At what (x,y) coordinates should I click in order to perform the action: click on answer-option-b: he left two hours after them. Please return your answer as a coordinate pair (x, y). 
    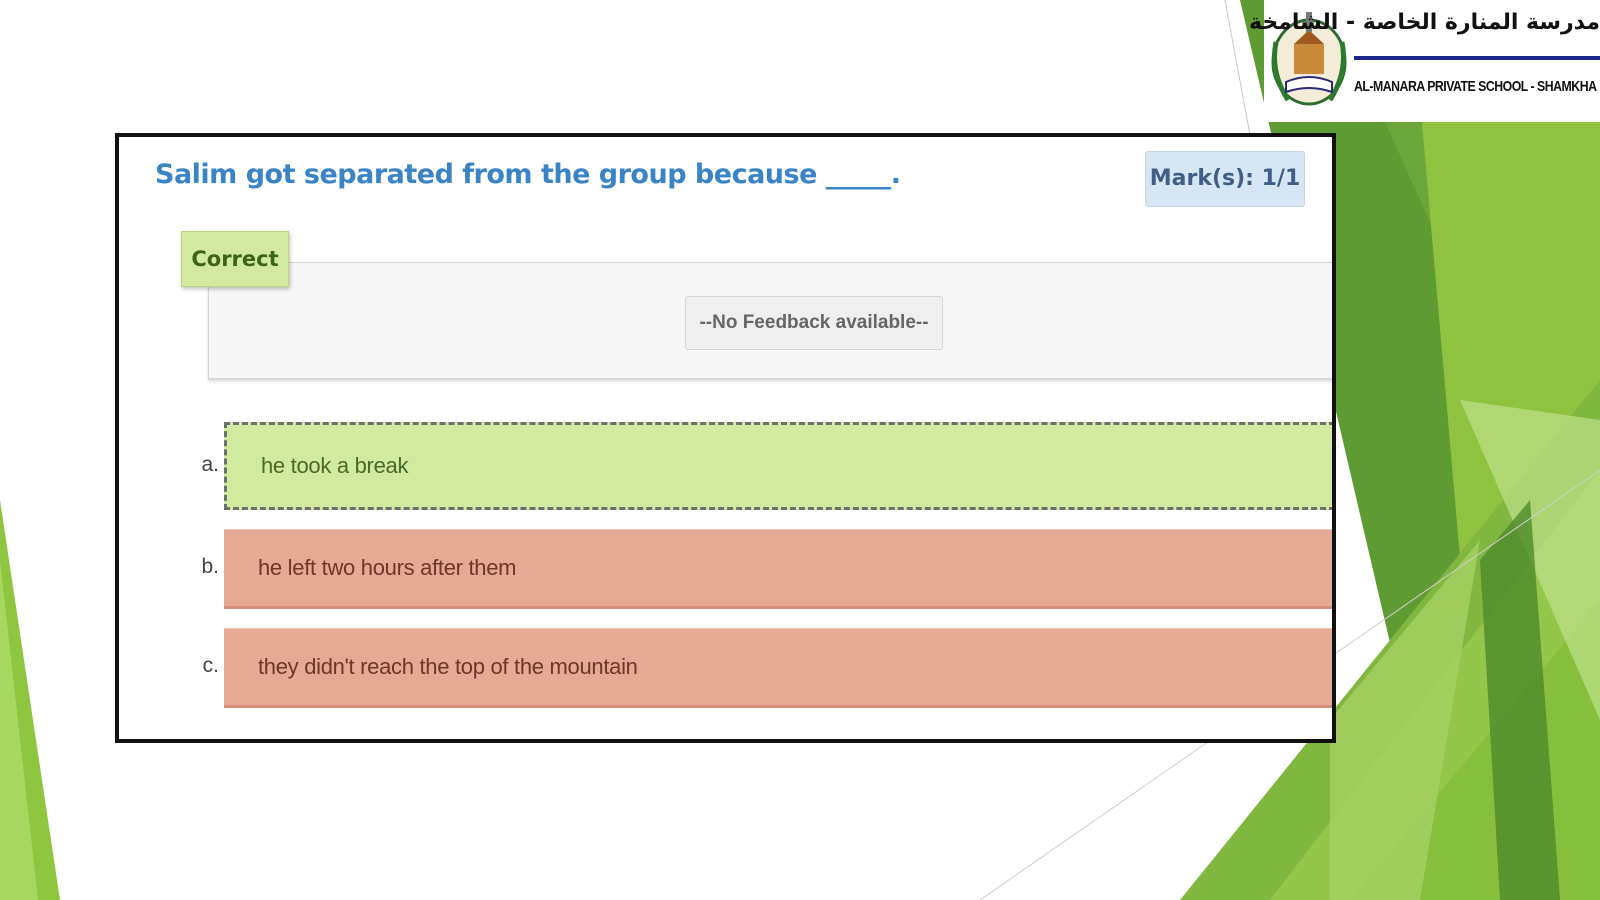
    Looking at the image, I should click on (778, 569).